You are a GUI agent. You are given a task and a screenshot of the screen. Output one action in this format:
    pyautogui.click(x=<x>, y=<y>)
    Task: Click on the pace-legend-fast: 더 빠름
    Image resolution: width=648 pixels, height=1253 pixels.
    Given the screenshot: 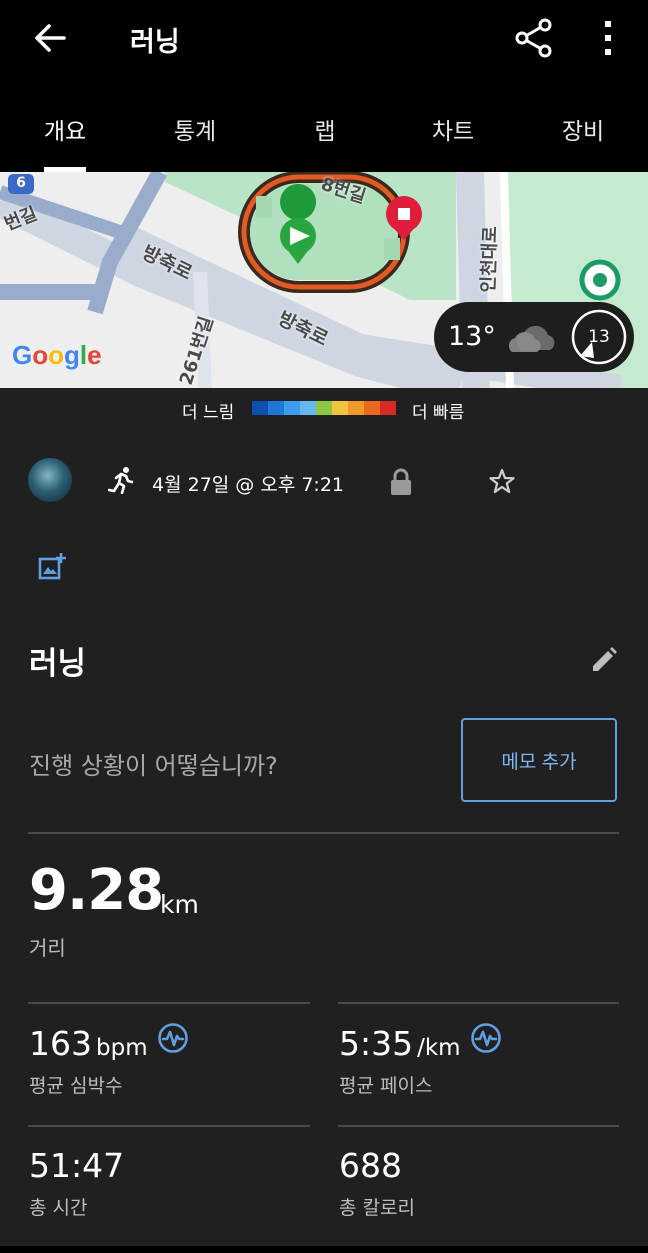 What is the action you would take?
    pyautogui.click(x=438, y=413)
    